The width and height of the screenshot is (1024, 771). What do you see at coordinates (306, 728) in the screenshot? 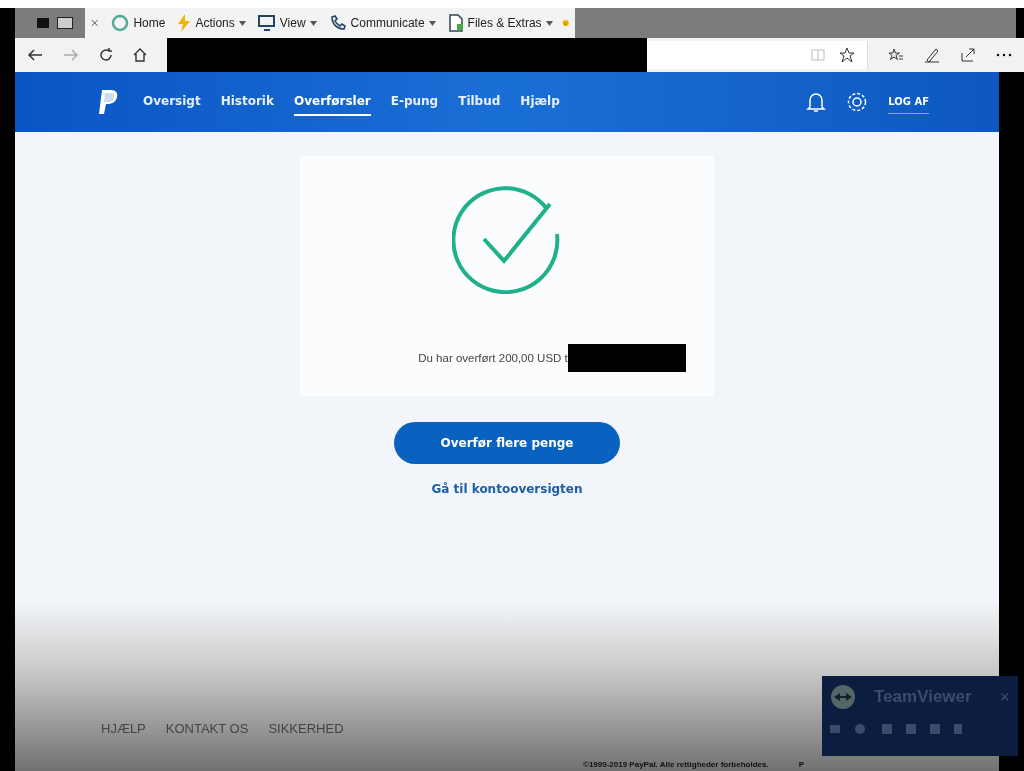
I see `footer-link: SIKKERHED` at bounding box center [306, 728].